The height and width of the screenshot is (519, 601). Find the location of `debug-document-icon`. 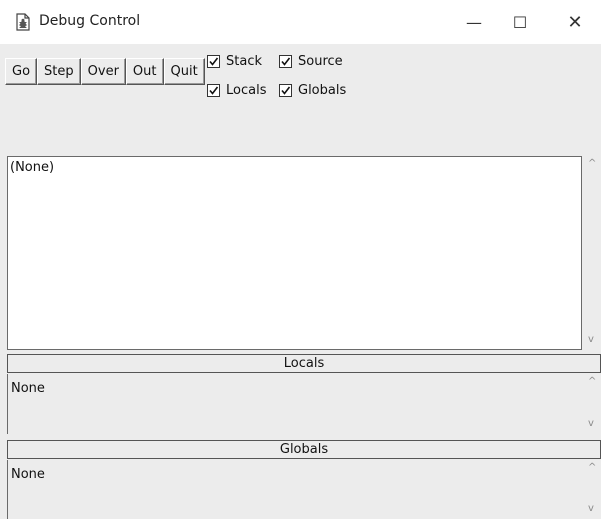

debug-document-icon is located at coordinates (23, 22).